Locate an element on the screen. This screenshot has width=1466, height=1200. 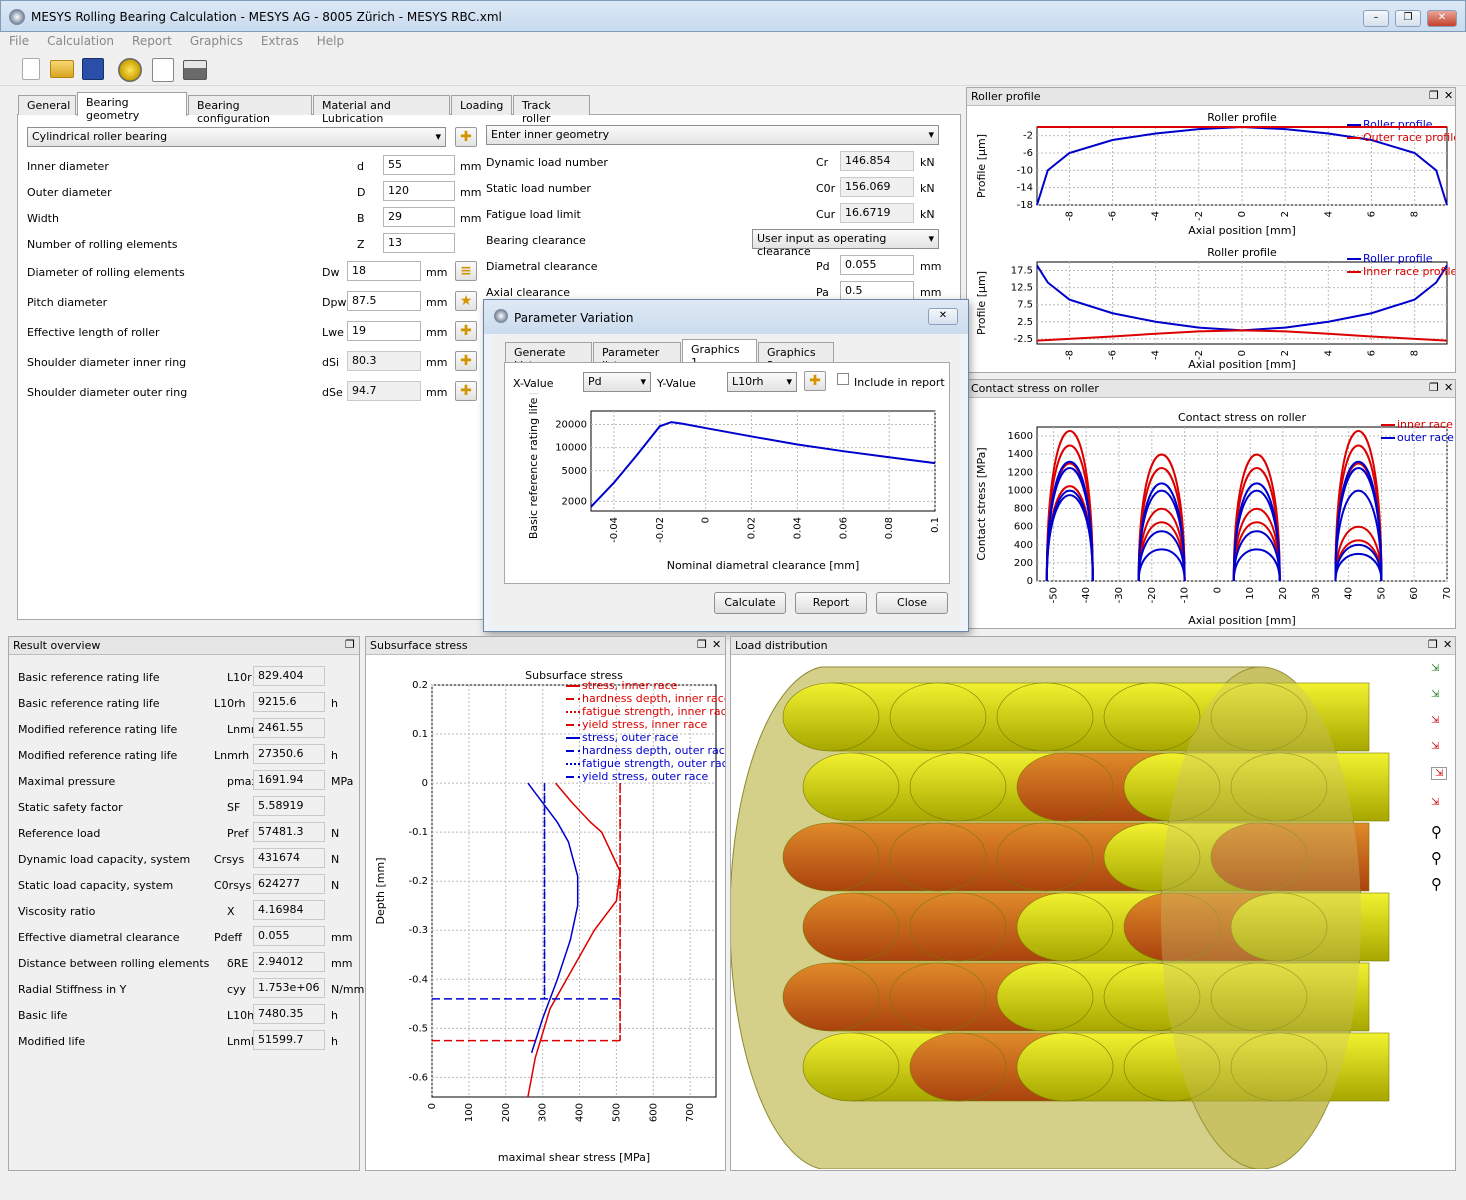
tab-bearing-geometry: Bearing geometry is located at coordinates (132, 107).